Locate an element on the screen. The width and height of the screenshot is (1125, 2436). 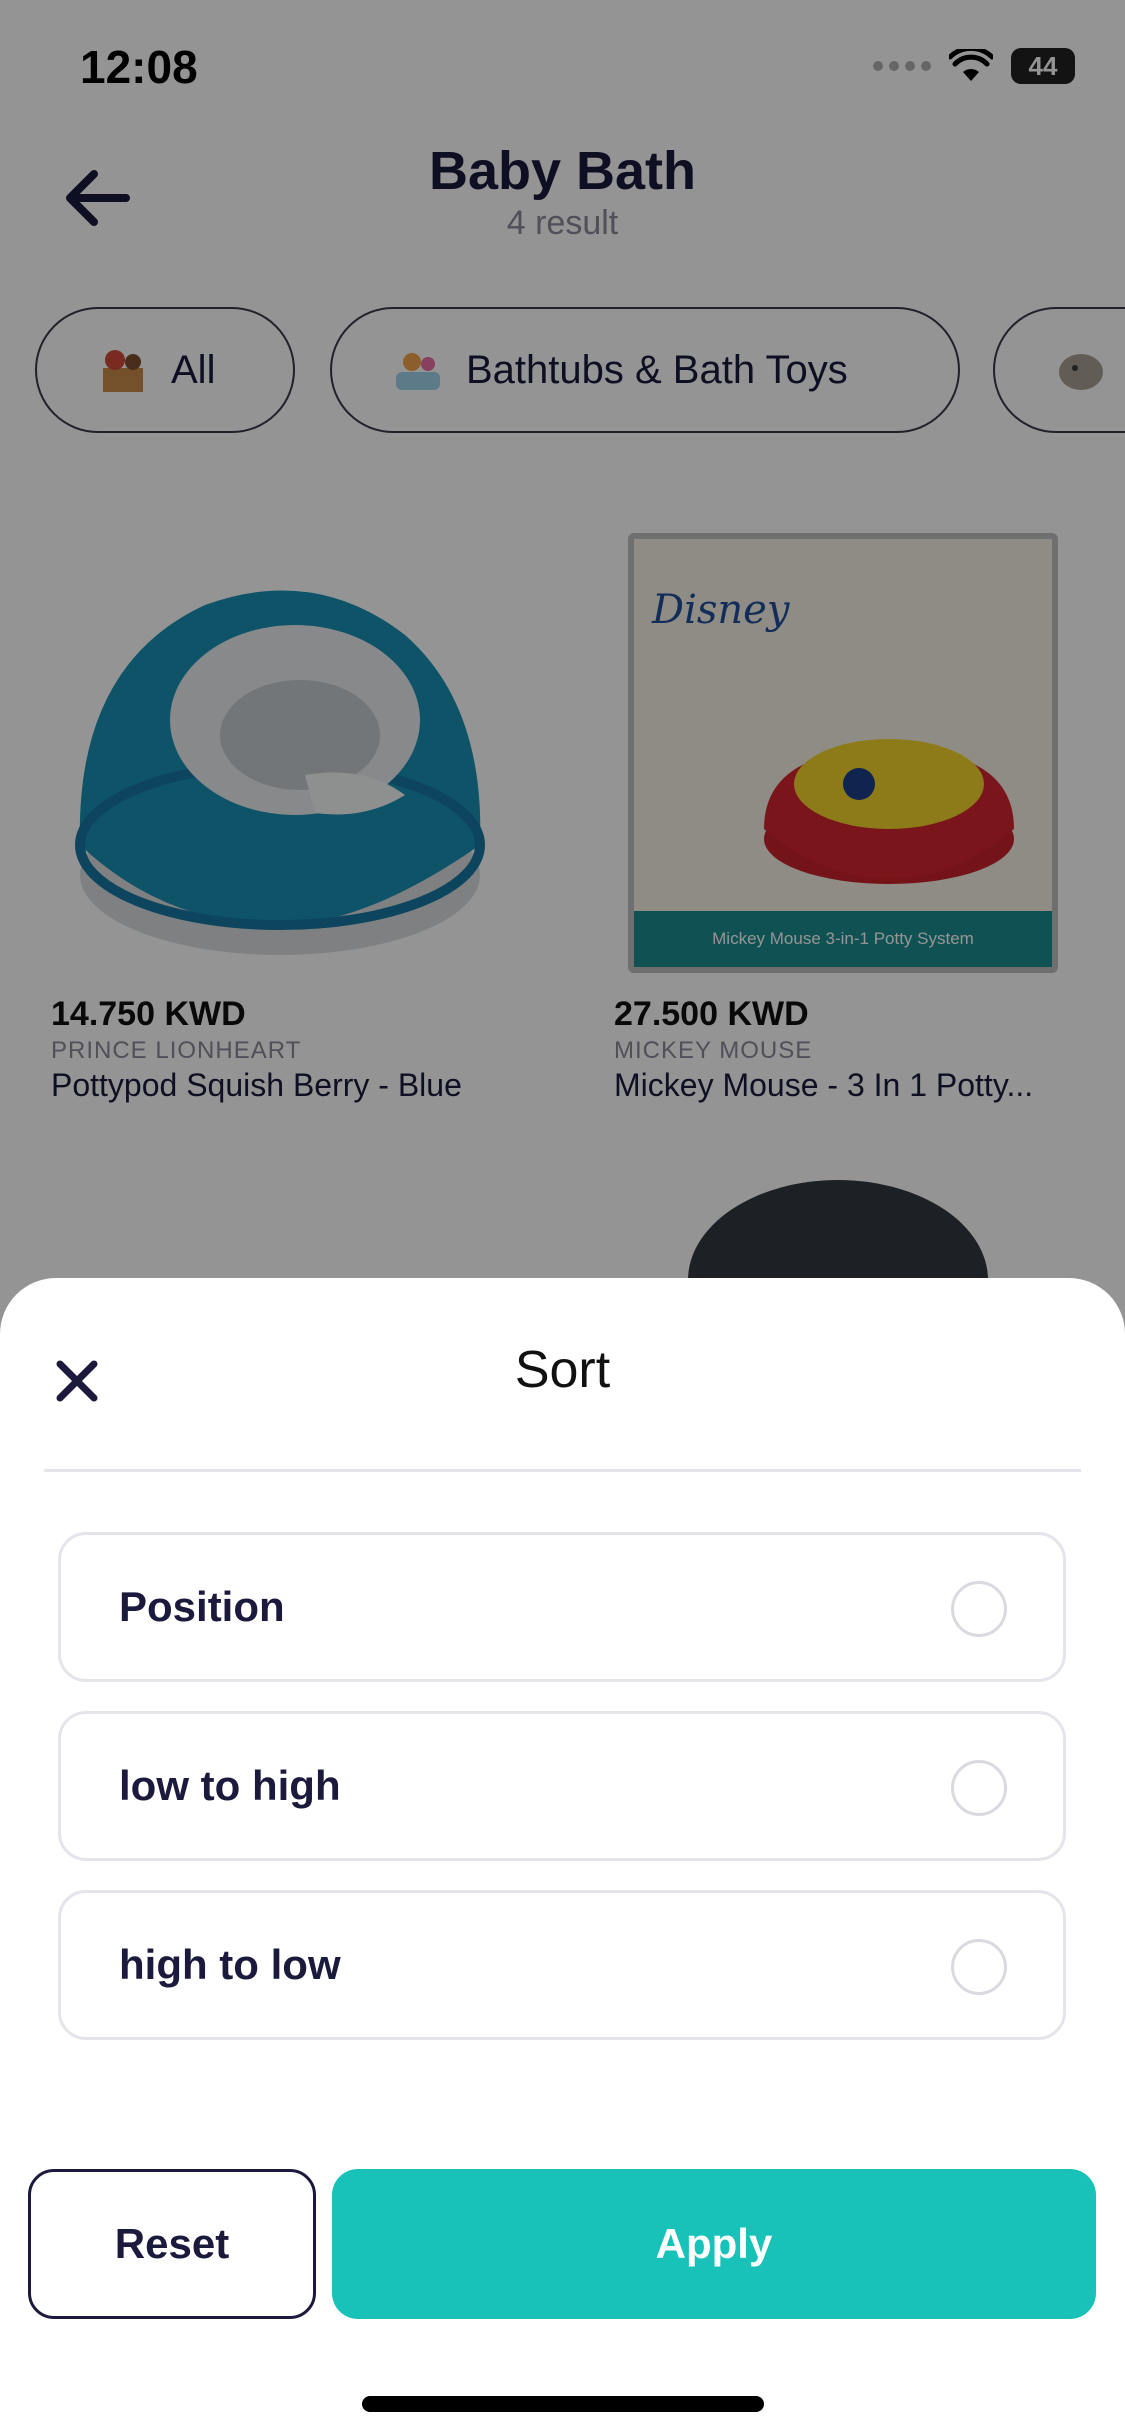
reset-button: Reset is located at coordinates (172, 2244).